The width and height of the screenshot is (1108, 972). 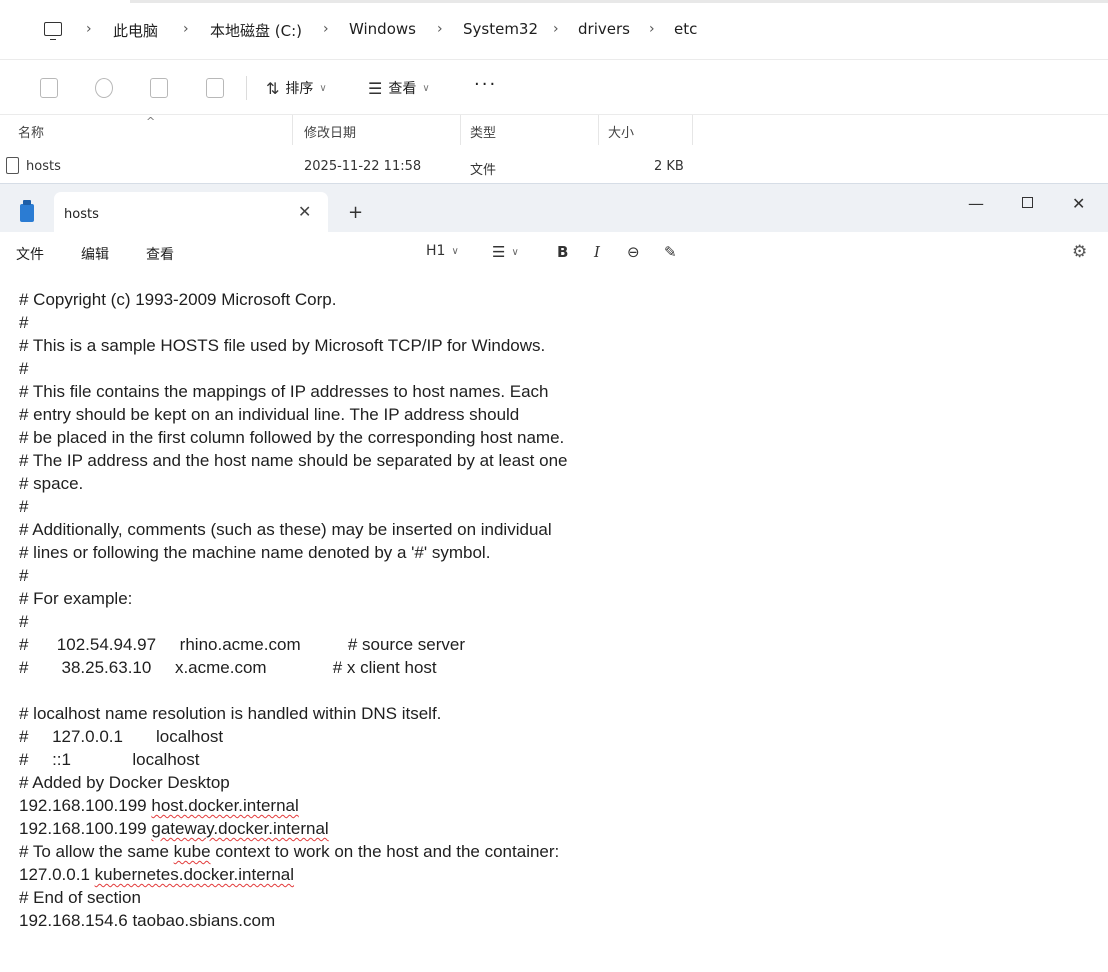 I want to click on tab-strip: hosts ✕ + — ✕, so click(x=554, y=208).